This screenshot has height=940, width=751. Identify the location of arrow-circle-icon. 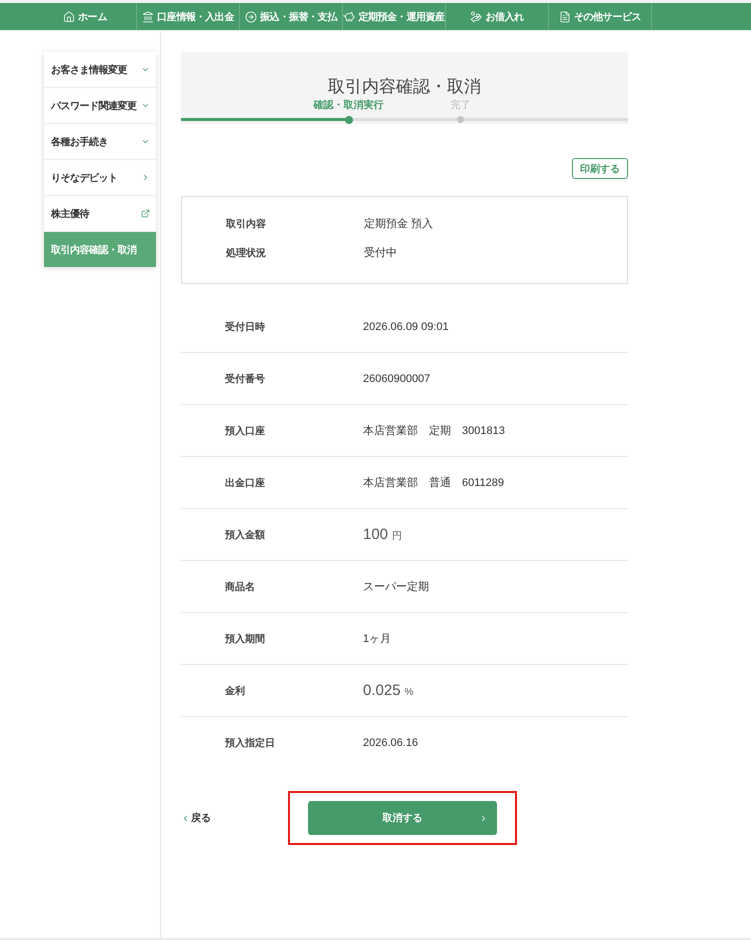
(251, 16).